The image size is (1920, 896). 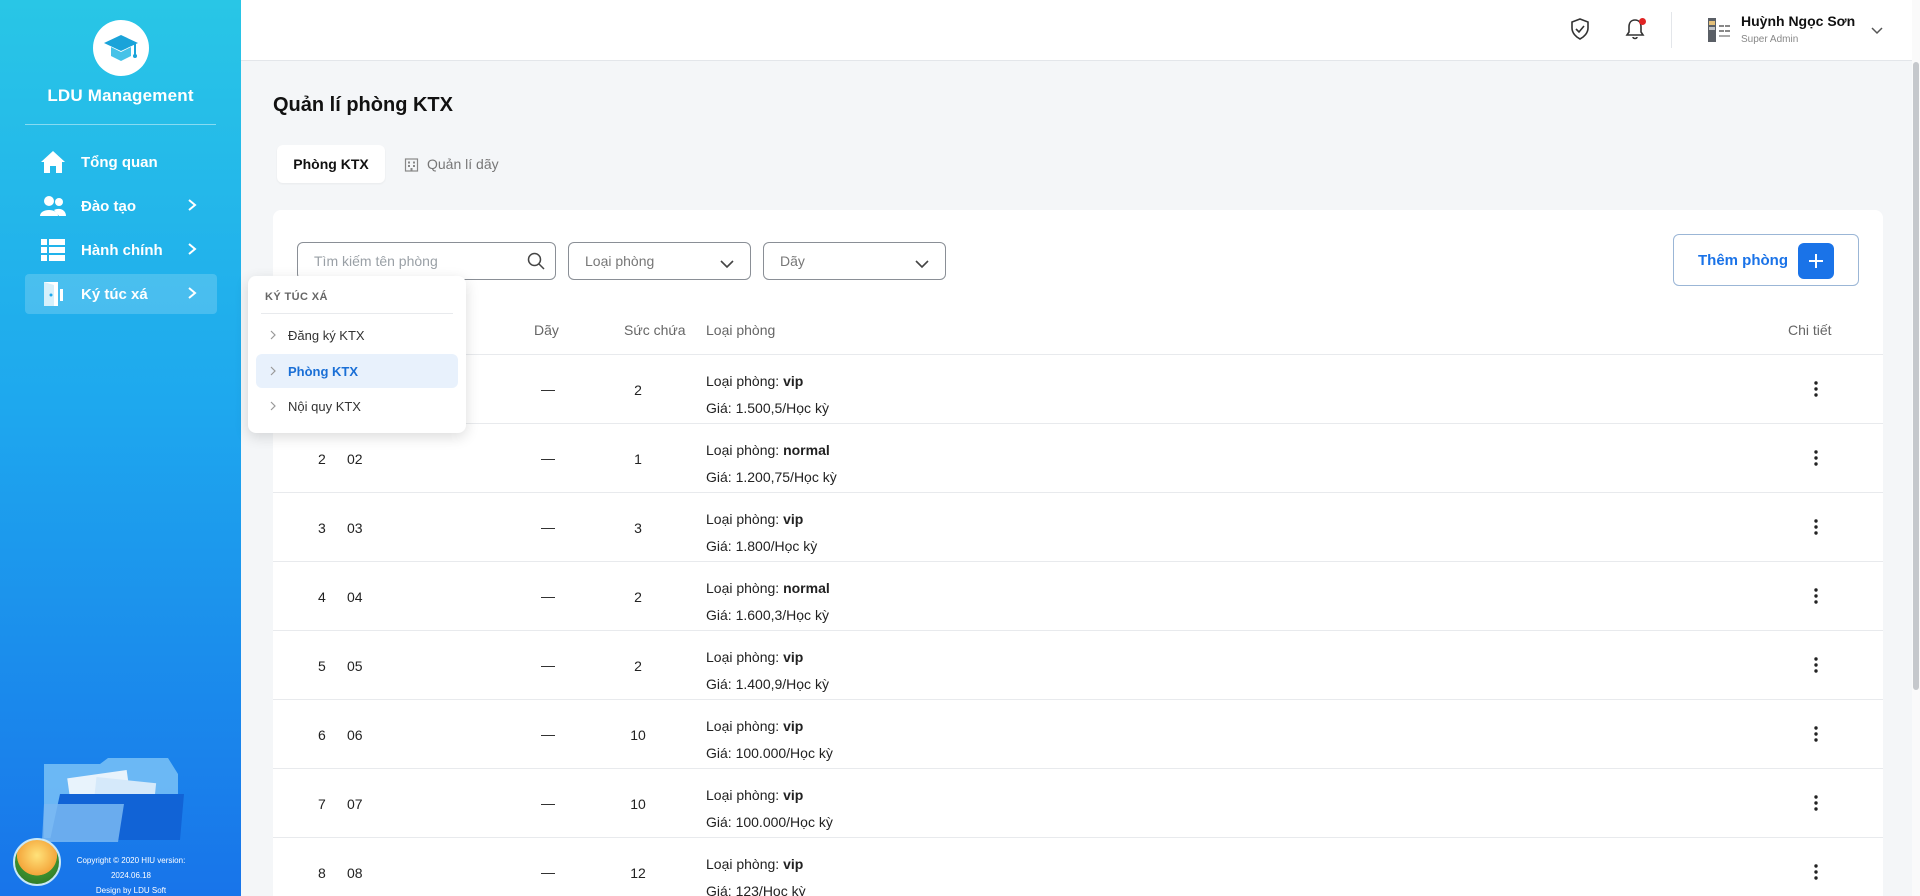 I want to click on home-icon, so click(x=53, y=162).